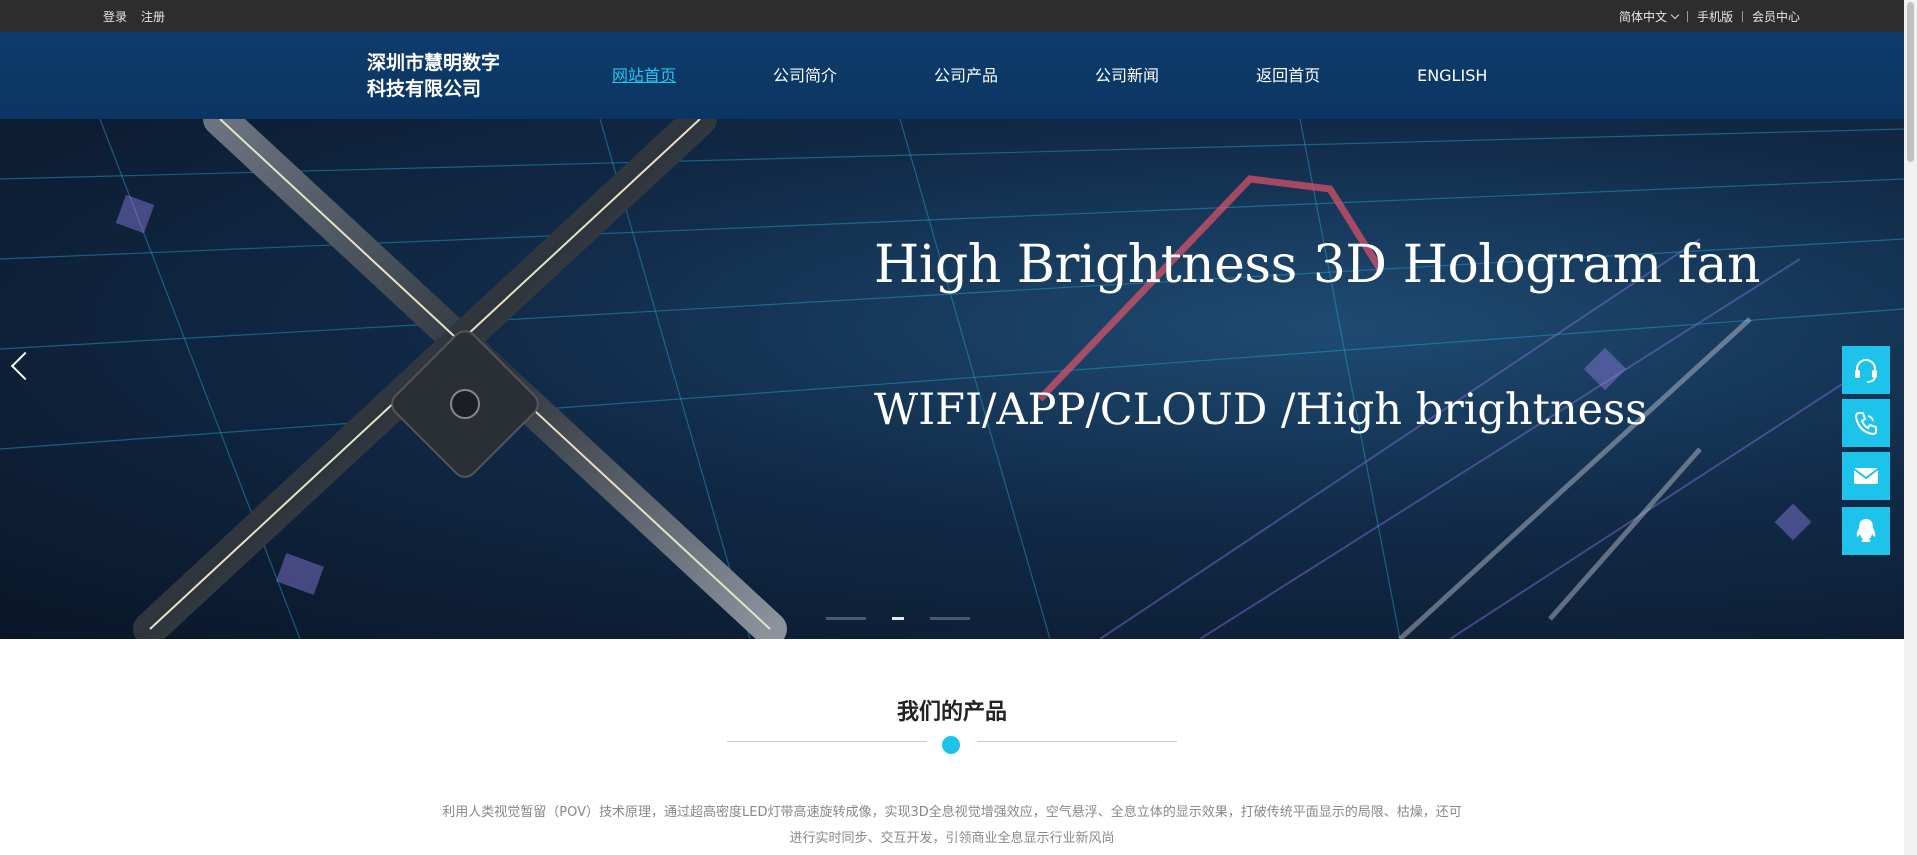  Describe the element at coordinates (434, 63) in the screenshot. I see `logo-line-1: 深圳市慧明数字` at that location.